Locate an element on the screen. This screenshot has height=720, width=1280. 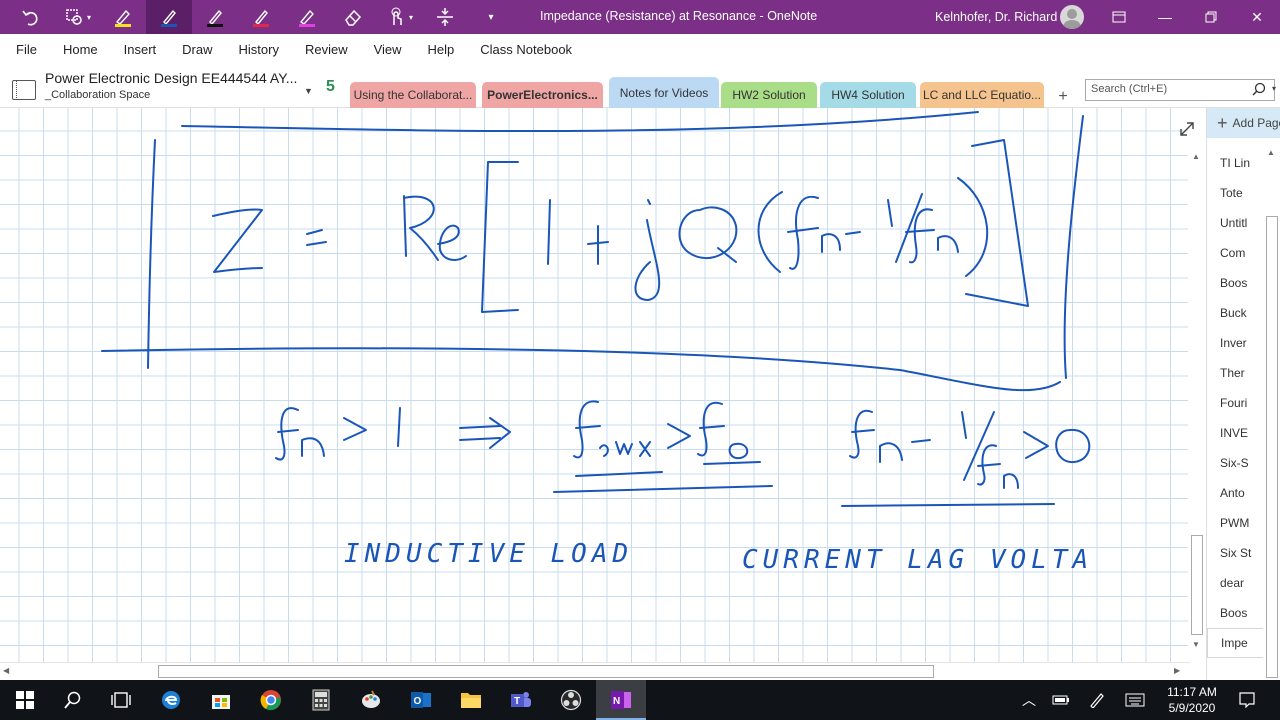
page-item: Fouri is located at coordinates (1235, 403).